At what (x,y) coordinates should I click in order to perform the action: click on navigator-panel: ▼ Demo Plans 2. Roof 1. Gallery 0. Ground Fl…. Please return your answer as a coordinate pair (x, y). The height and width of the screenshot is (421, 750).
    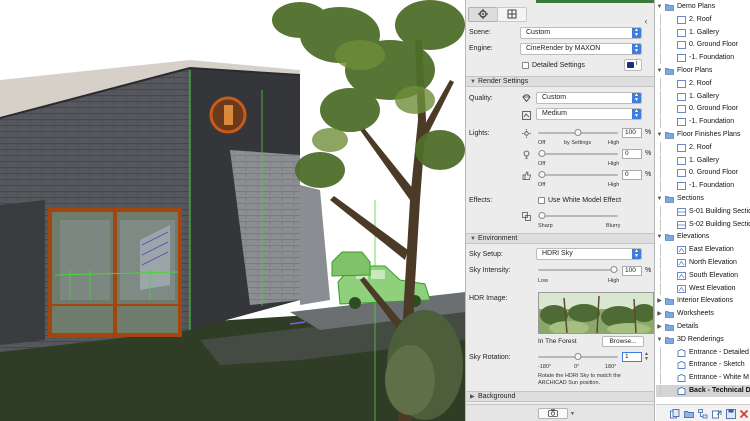
    Looking at the image, I should click on (703, 210).